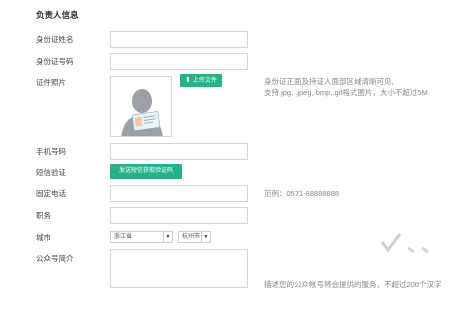  Describe the element at coordinates (188, 80) in the screenshot. I see `upload-arrow-icon: ⬆` at that location.